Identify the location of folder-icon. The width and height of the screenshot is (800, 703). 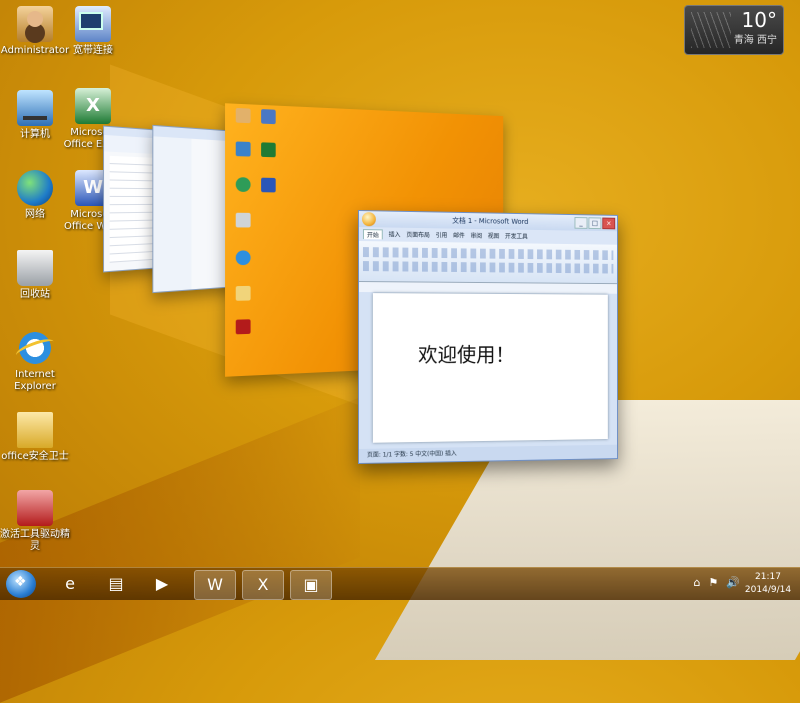
(35, 430).